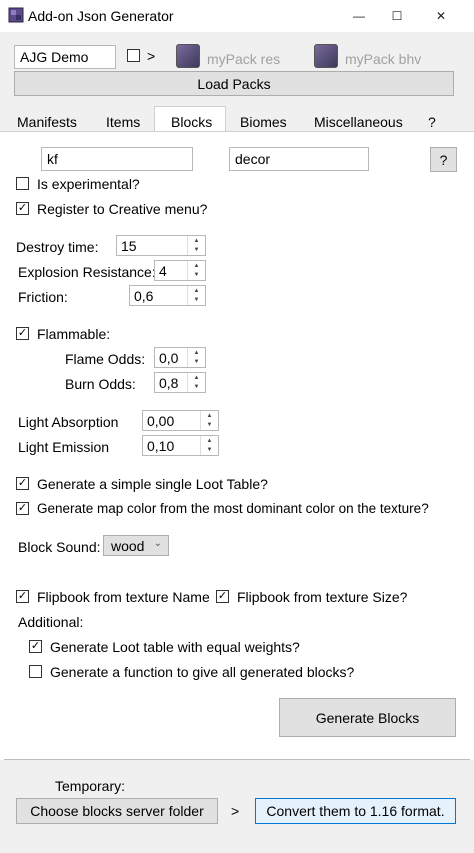 This screenshot has width=474, height=853. Describe the element at coordinates (22, 333) in the screenshot. I see `flammable-checkbox: ✓` at that location.